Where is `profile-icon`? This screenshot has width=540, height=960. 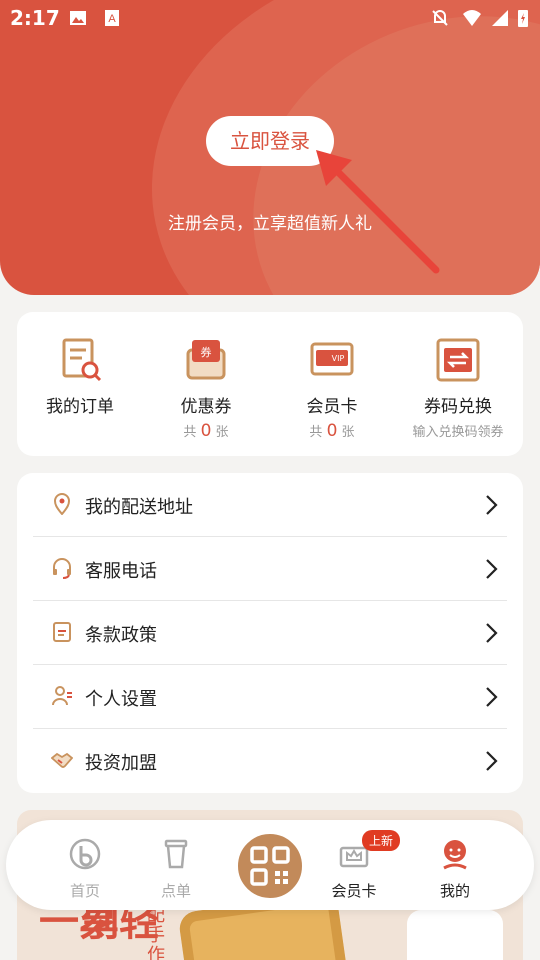
profile-icon is located at coordinates (455, 855).